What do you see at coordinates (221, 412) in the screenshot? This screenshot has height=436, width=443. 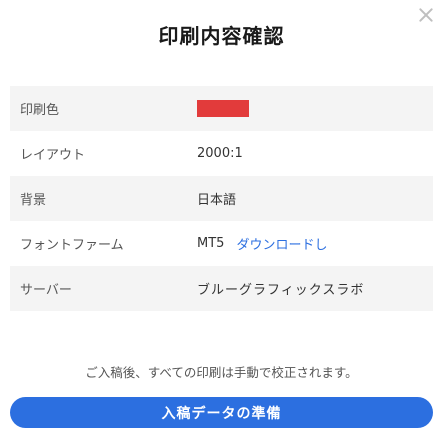 I see `prepare-data-button: 入稿データの準備` at bounding box center [221, 412].